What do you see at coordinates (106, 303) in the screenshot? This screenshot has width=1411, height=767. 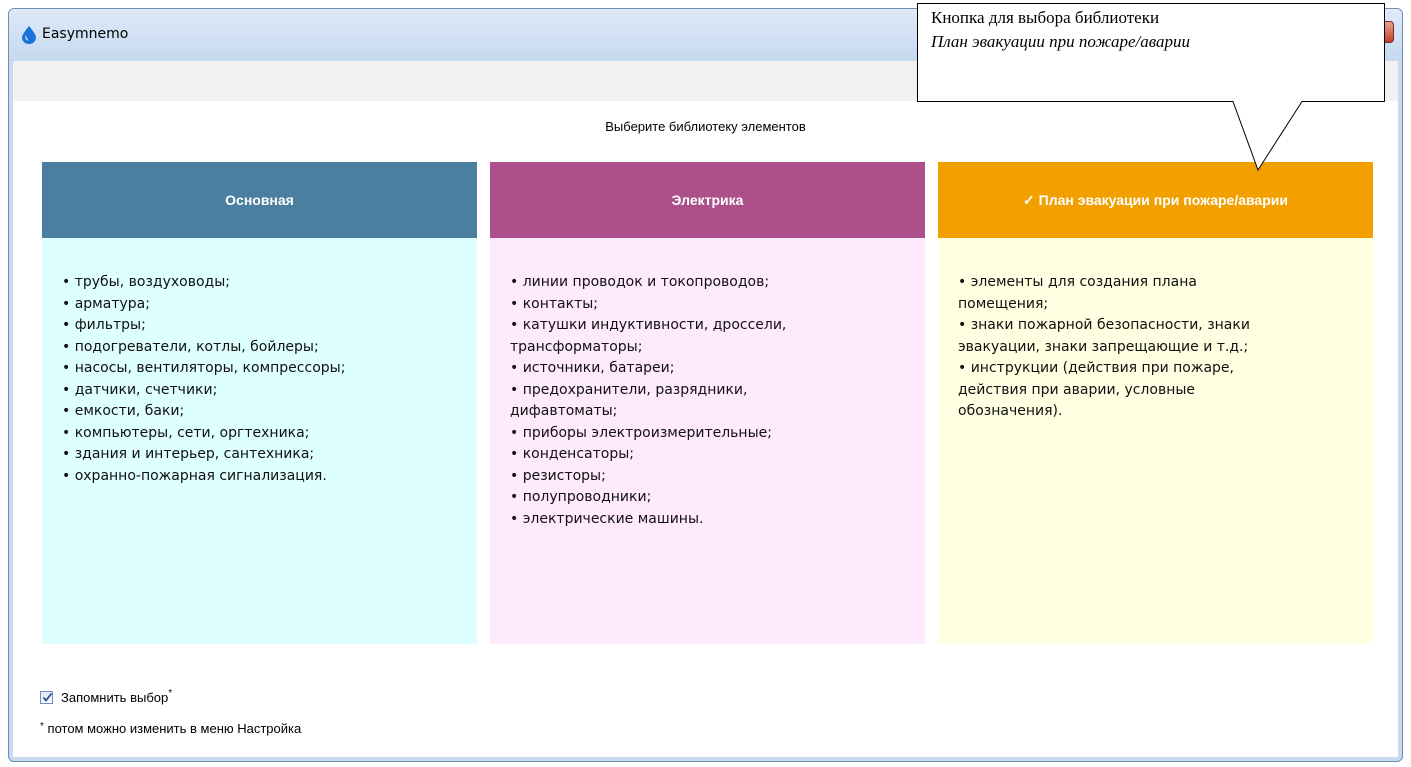 I see `list-item: • арматура;` at bounding box center [106, 303].